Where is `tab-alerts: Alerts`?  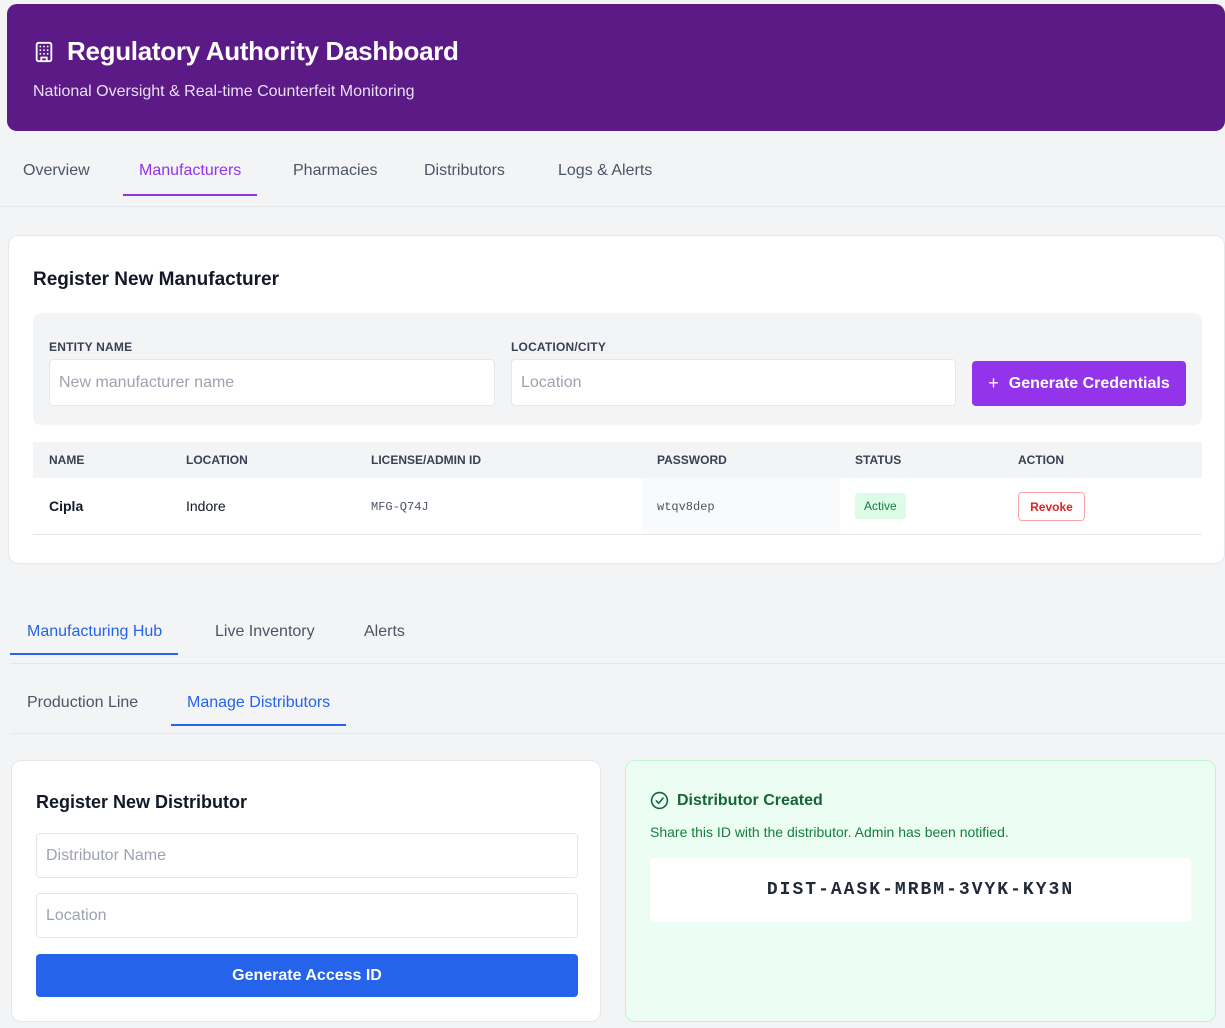
tab-alerts: Alerts is located at coordinates (384, 638).